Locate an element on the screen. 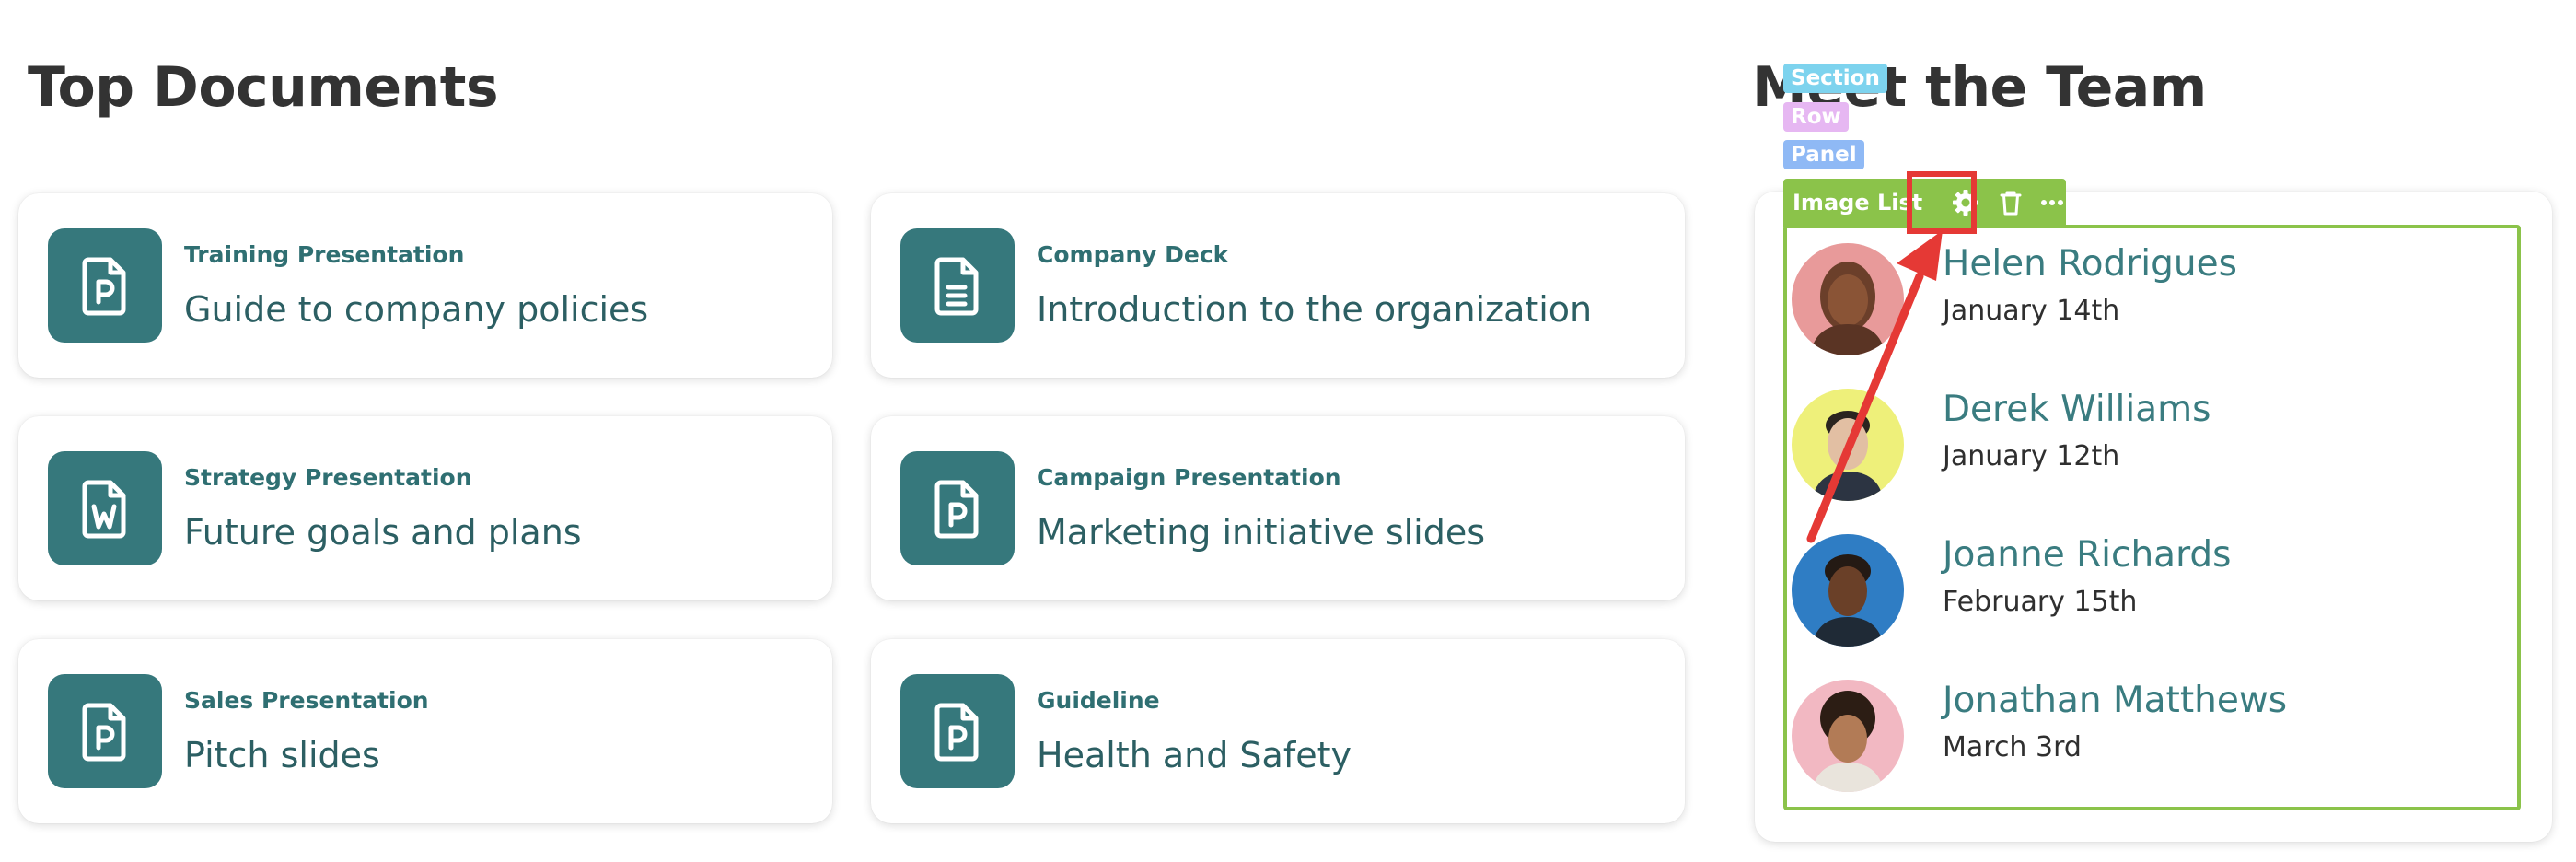  top-documents-heading: Top Documents is located at coordinates (263, 87).